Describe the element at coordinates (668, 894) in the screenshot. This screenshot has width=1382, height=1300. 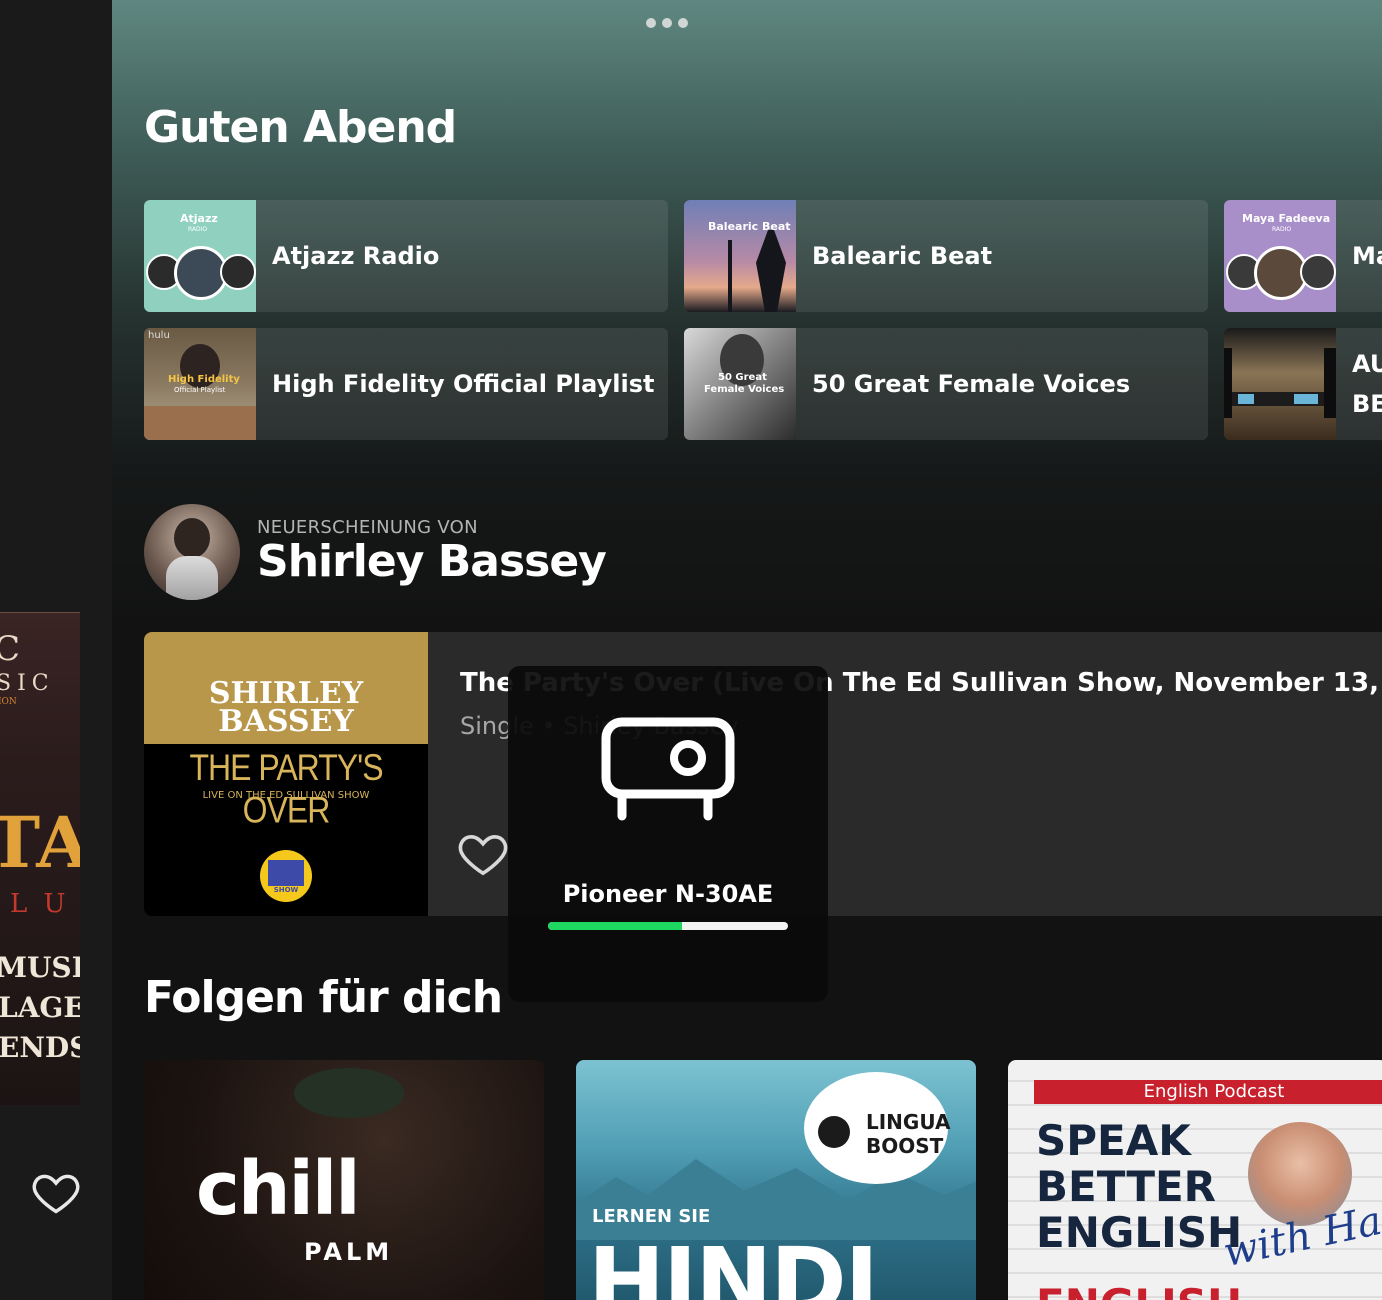
I see `device-name: Pioneer N-30AE` at that location.